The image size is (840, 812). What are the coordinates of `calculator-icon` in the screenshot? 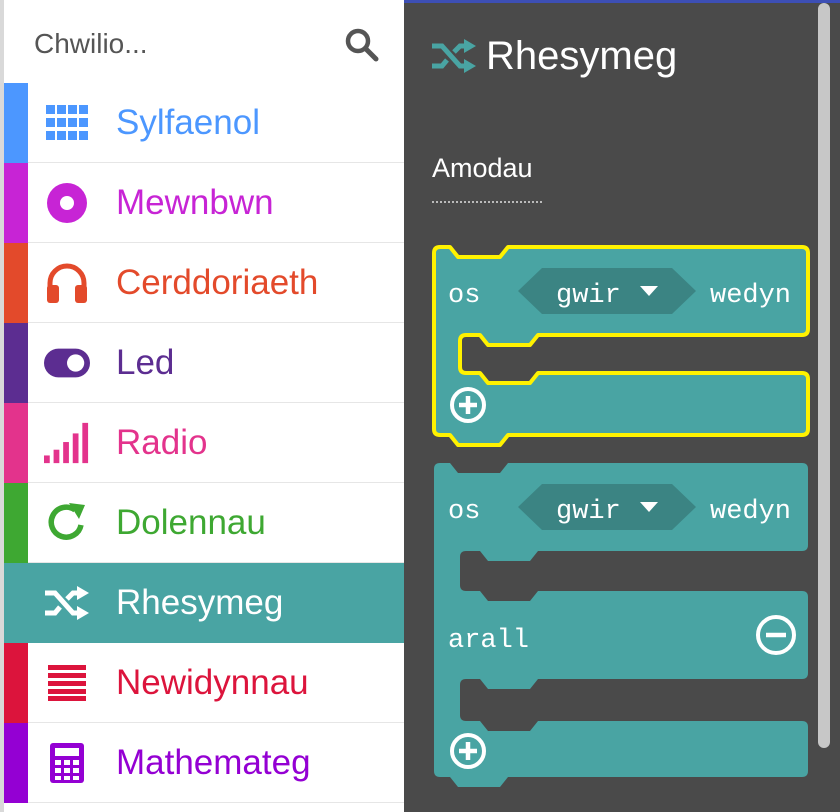 It's located at (67, 763).